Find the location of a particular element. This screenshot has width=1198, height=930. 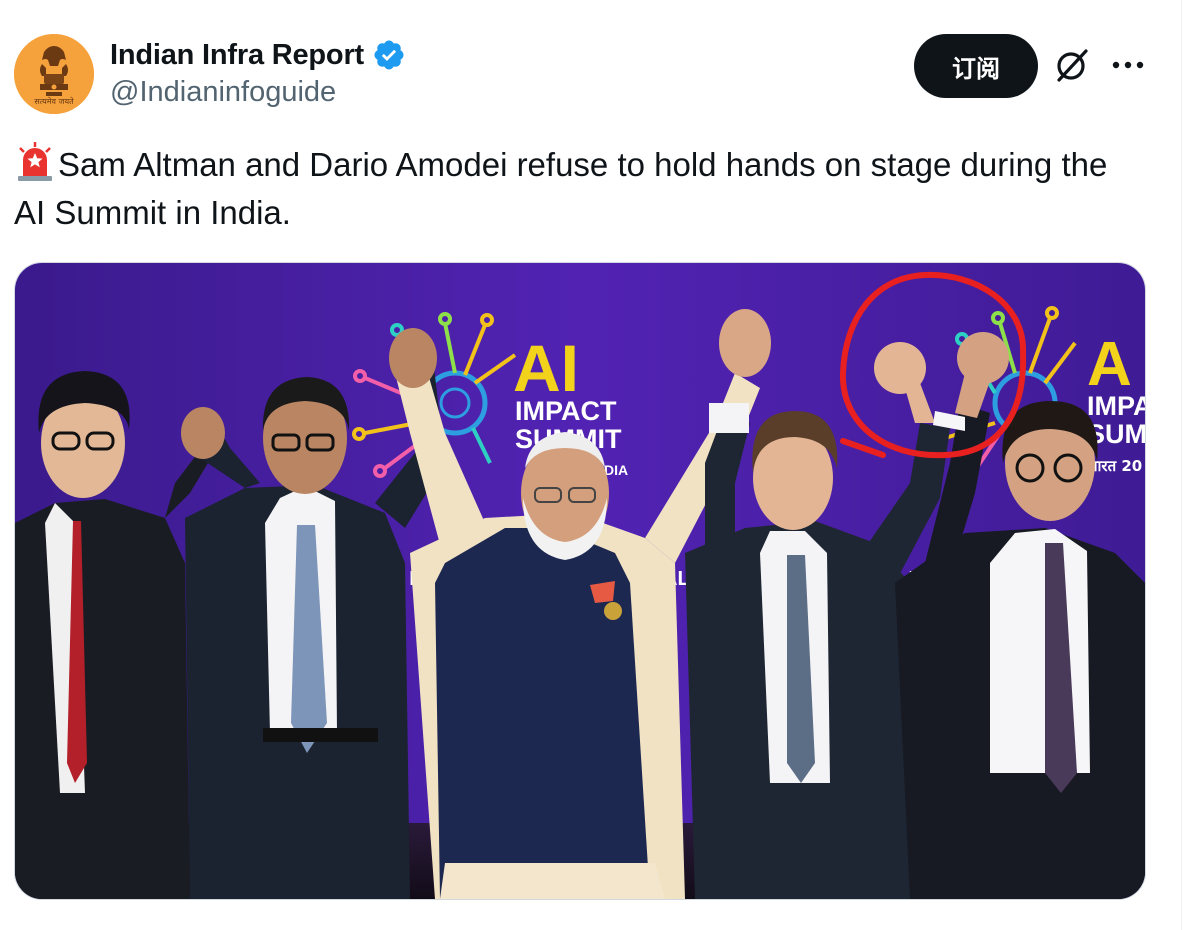

grok-button is located at coordinates (1072, 65).